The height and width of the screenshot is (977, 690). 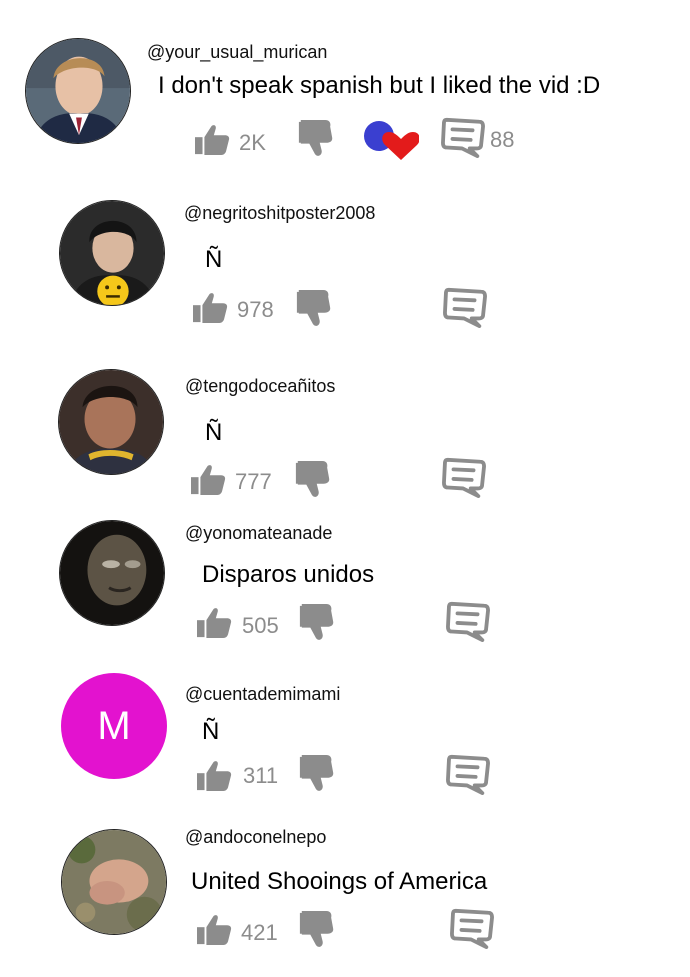 What do you see at coordinates (260, 625) in the screenshot?
I see `like-count: 505` at bounding box center [260, 625].